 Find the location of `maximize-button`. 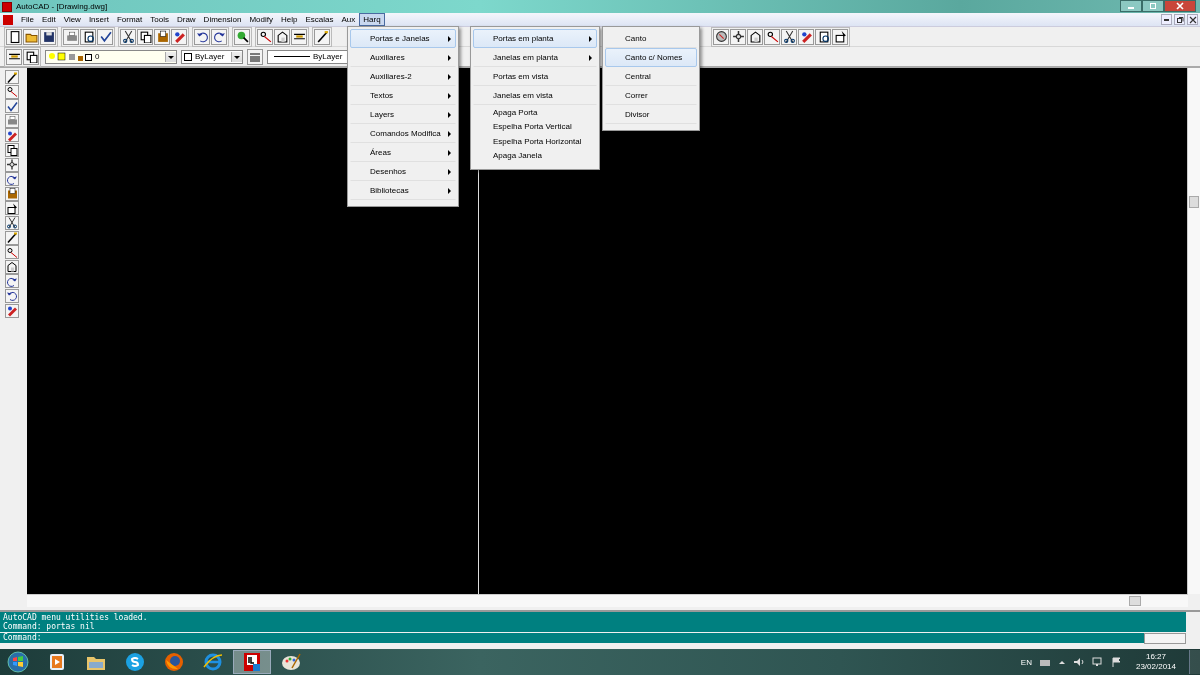

maximize-button is located at coordinates (1153, 6).